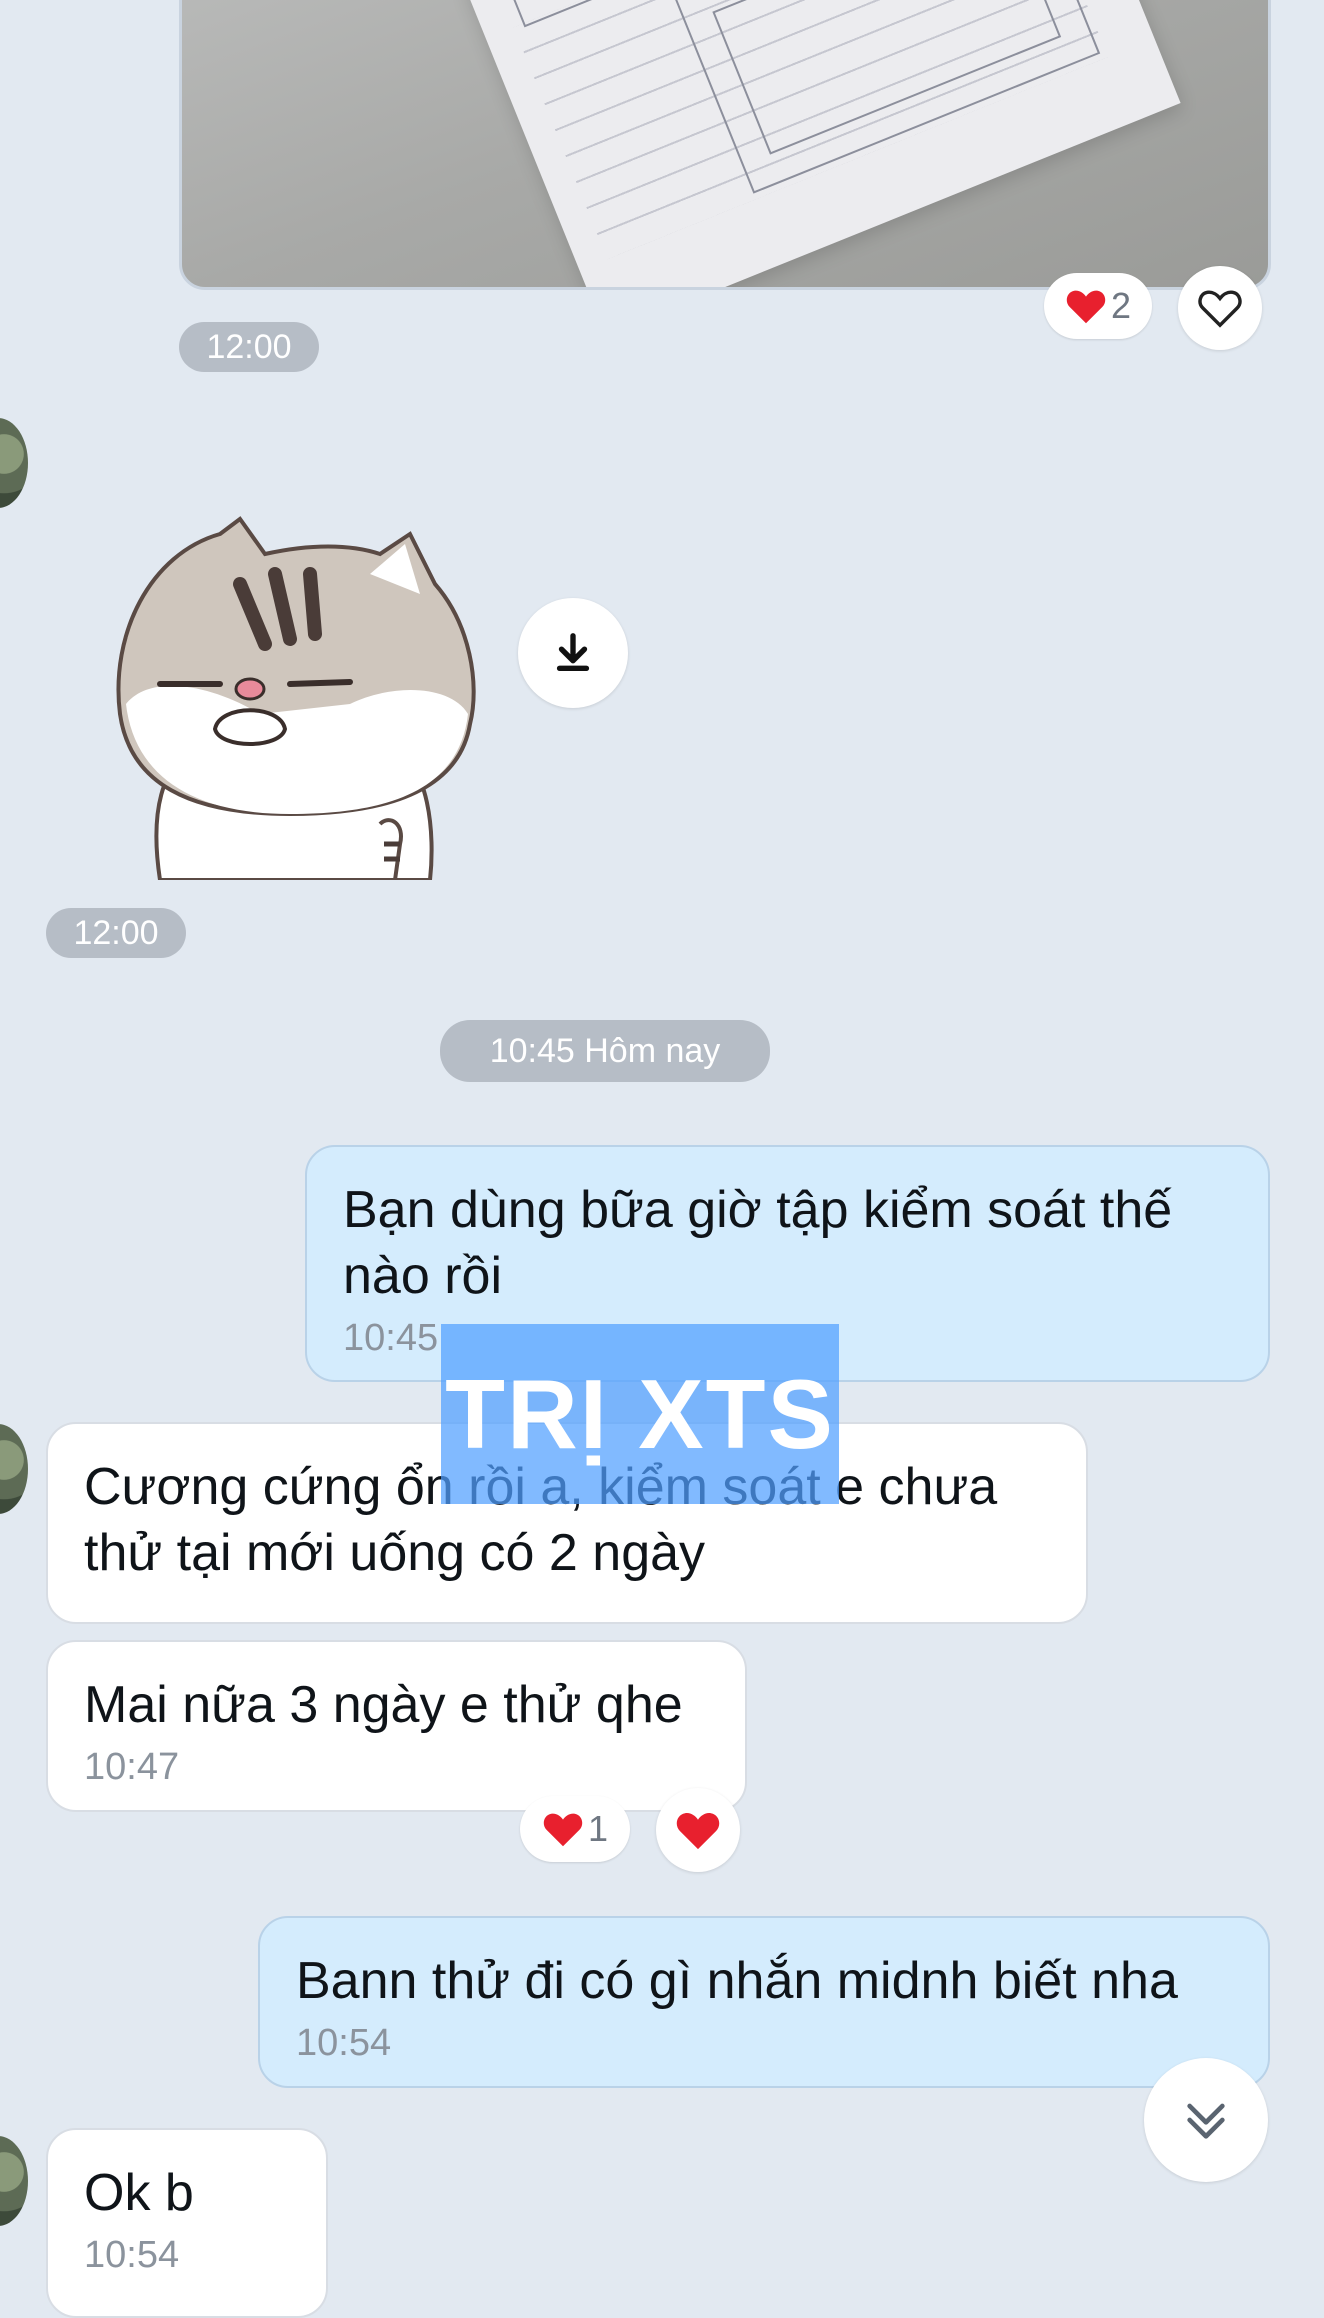 The width and height of the screenshot is (1324, 2318). What do you see at coordinates (296, 699) in the screenshot?
I see `cat-sticker` at bounding box center [296, 699].